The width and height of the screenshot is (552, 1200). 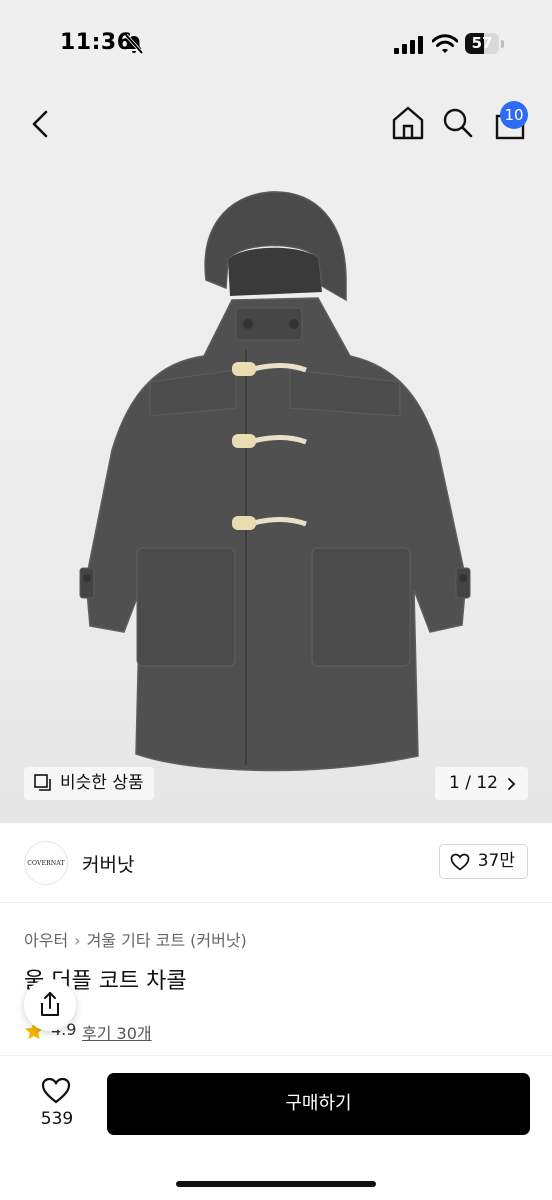 I want to click on wishlist-button: 539, so click(x=57, y=1104).